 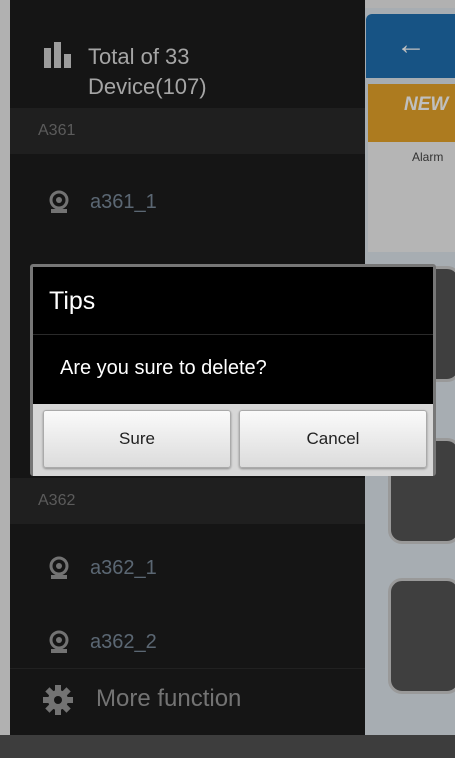 What do you see at coordinates (227, 746) in the screenshot?
I see `bottom-bar` at bounding box center [227, 746].